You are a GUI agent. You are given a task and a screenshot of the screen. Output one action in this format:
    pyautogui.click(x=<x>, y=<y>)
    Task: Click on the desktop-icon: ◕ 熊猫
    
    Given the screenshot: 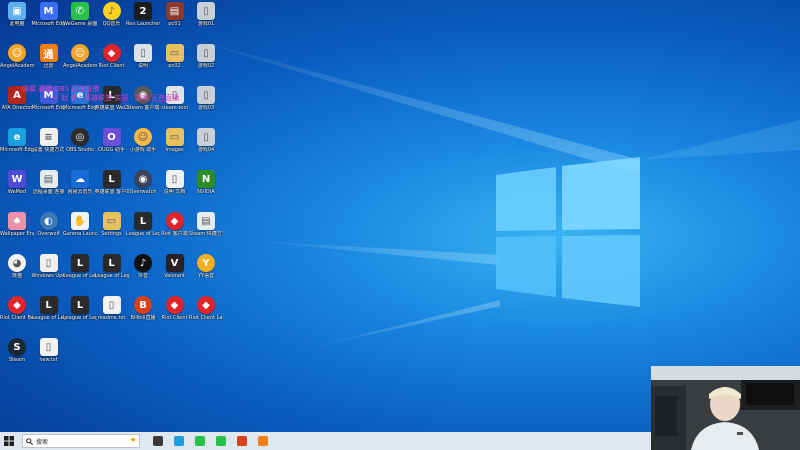 What is the action you would take?
    pyautogui.click(x=17, y=272)
    